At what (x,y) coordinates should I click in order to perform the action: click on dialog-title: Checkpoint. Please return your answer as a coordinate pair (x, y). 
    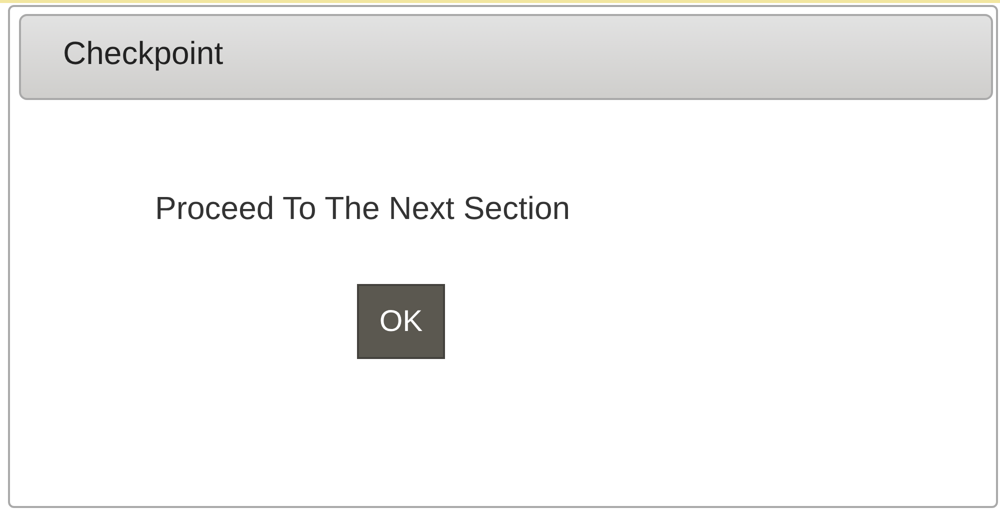
    Looking at the image, I should click on (143, 53).